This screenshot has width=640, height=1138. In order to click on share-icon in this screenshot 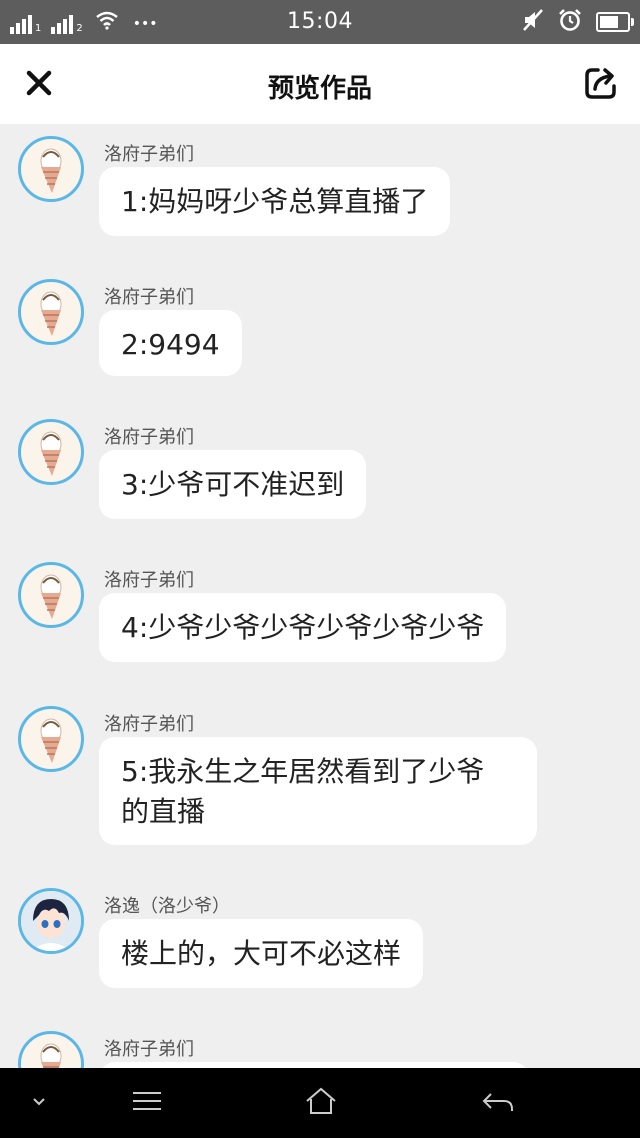, I will do `click(600, 83)`.